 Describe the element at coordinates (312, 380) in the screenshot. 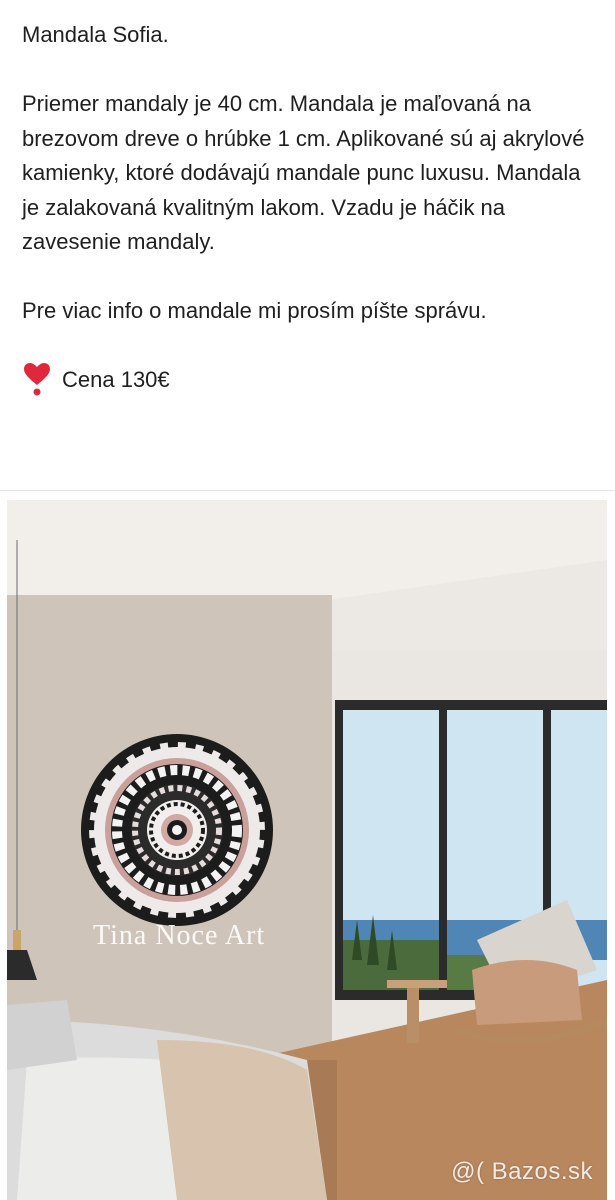

I see `price-line: Cena 130€` at that location.